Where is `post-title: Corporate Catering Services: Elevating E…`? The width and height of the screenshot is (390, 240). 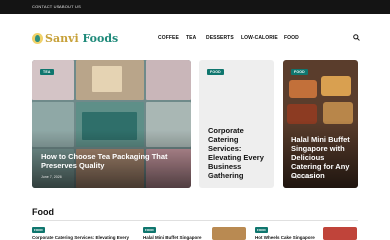 post-title: Corporate Catering Services: Elevating E… is located at coordinates (80, 237).